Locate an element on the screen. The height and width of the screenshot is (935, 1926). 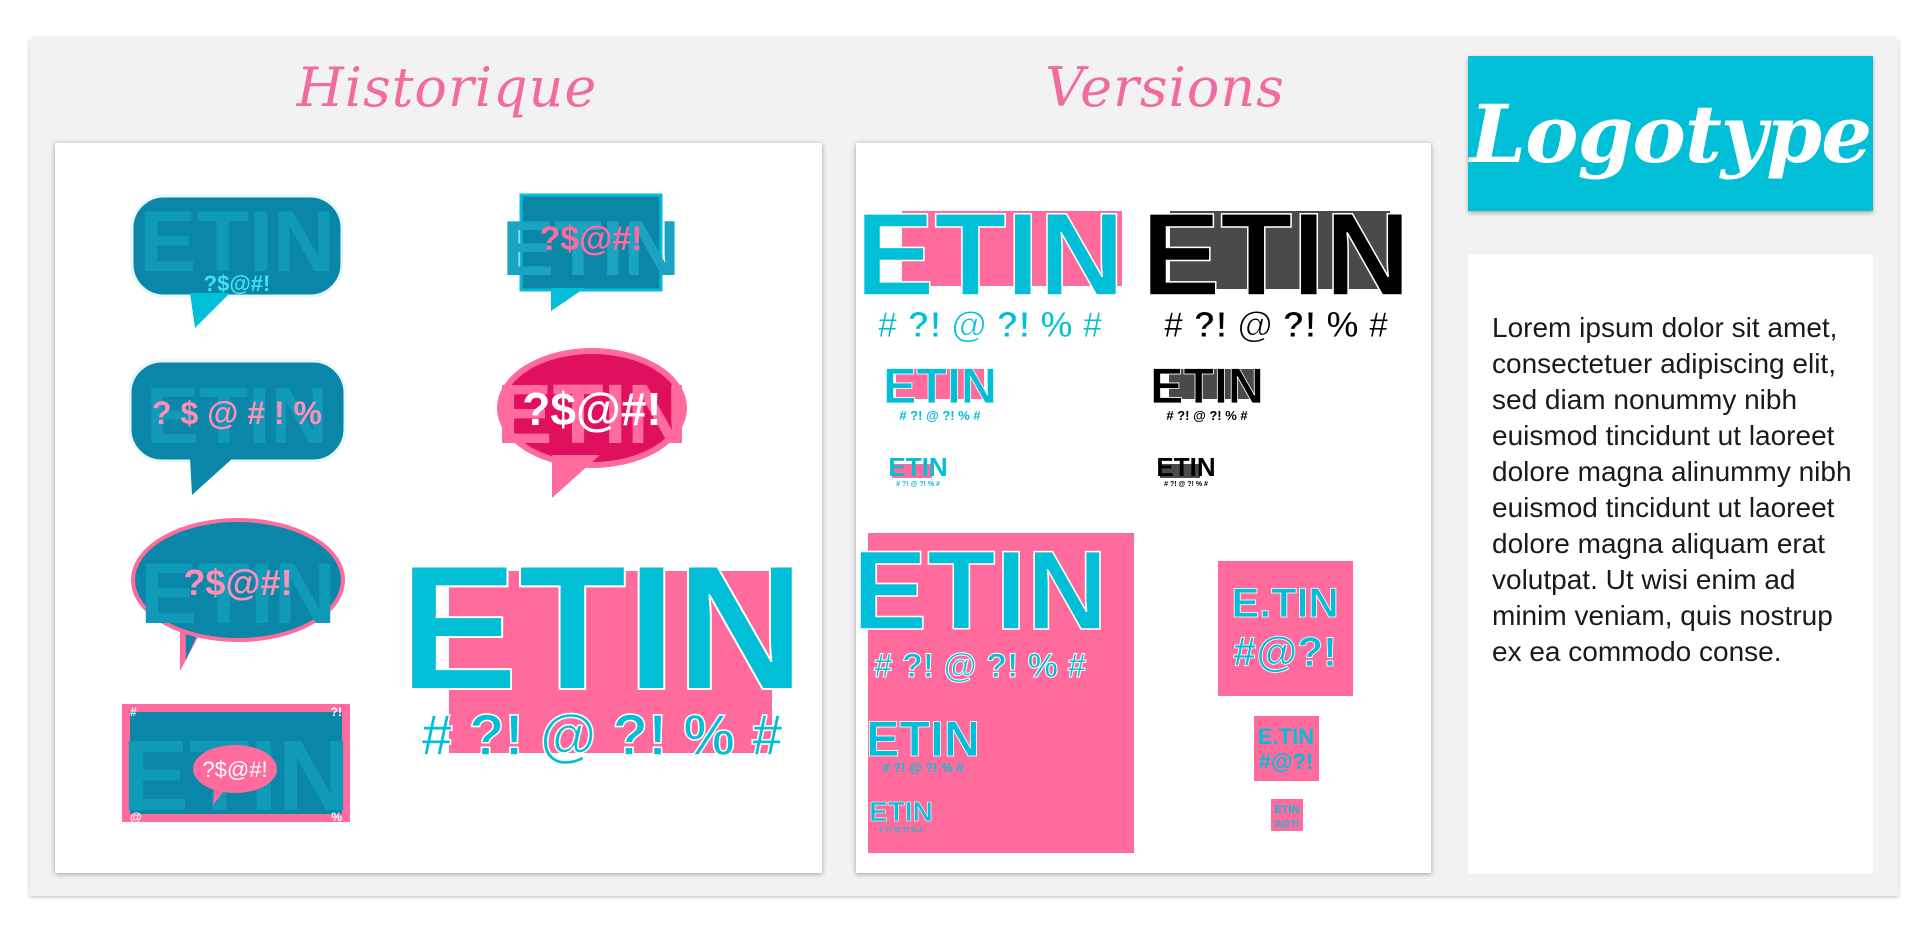
logo-variant-ticket: ETIN ?$@#! # ?! @ % is located at coordinates (236, 768).